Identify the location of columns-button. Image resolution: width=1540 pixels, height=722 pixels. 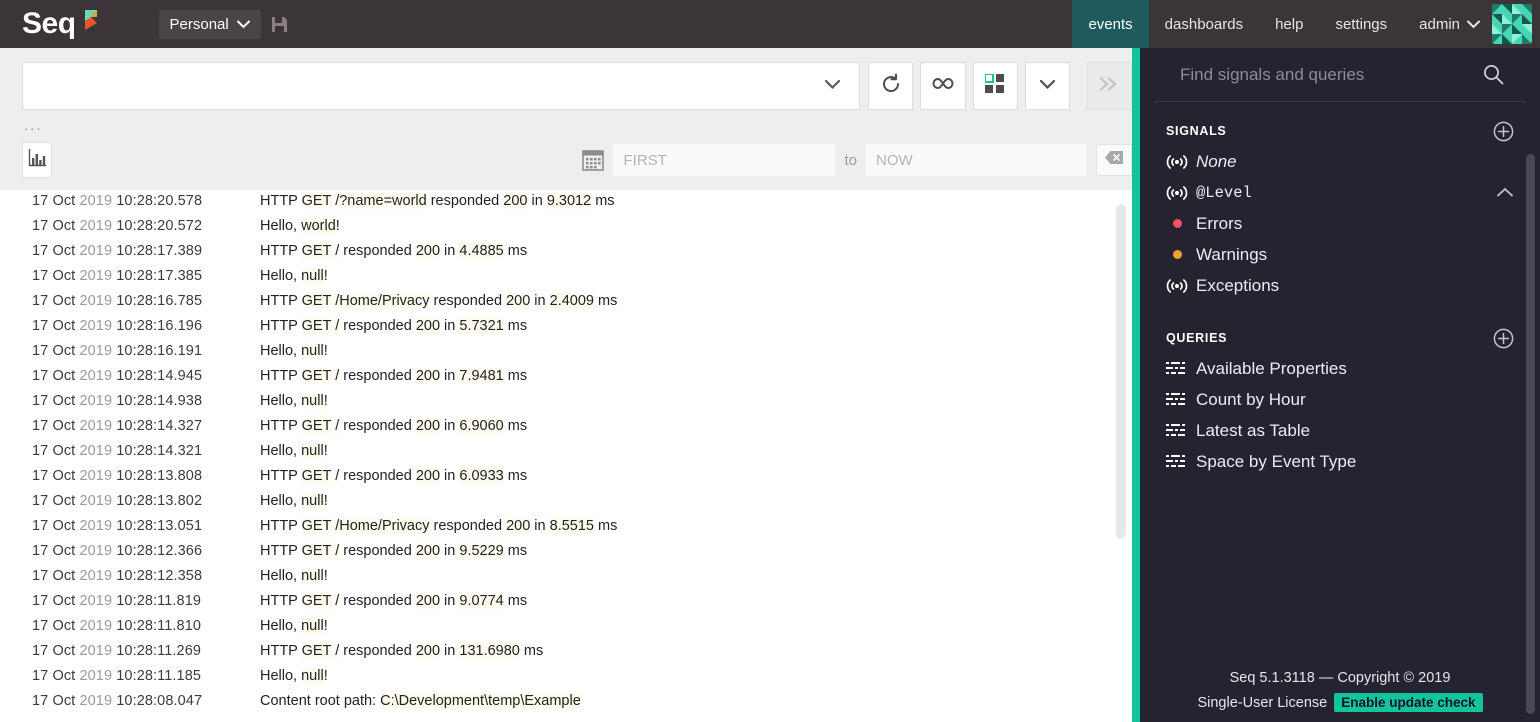
(995, 86).